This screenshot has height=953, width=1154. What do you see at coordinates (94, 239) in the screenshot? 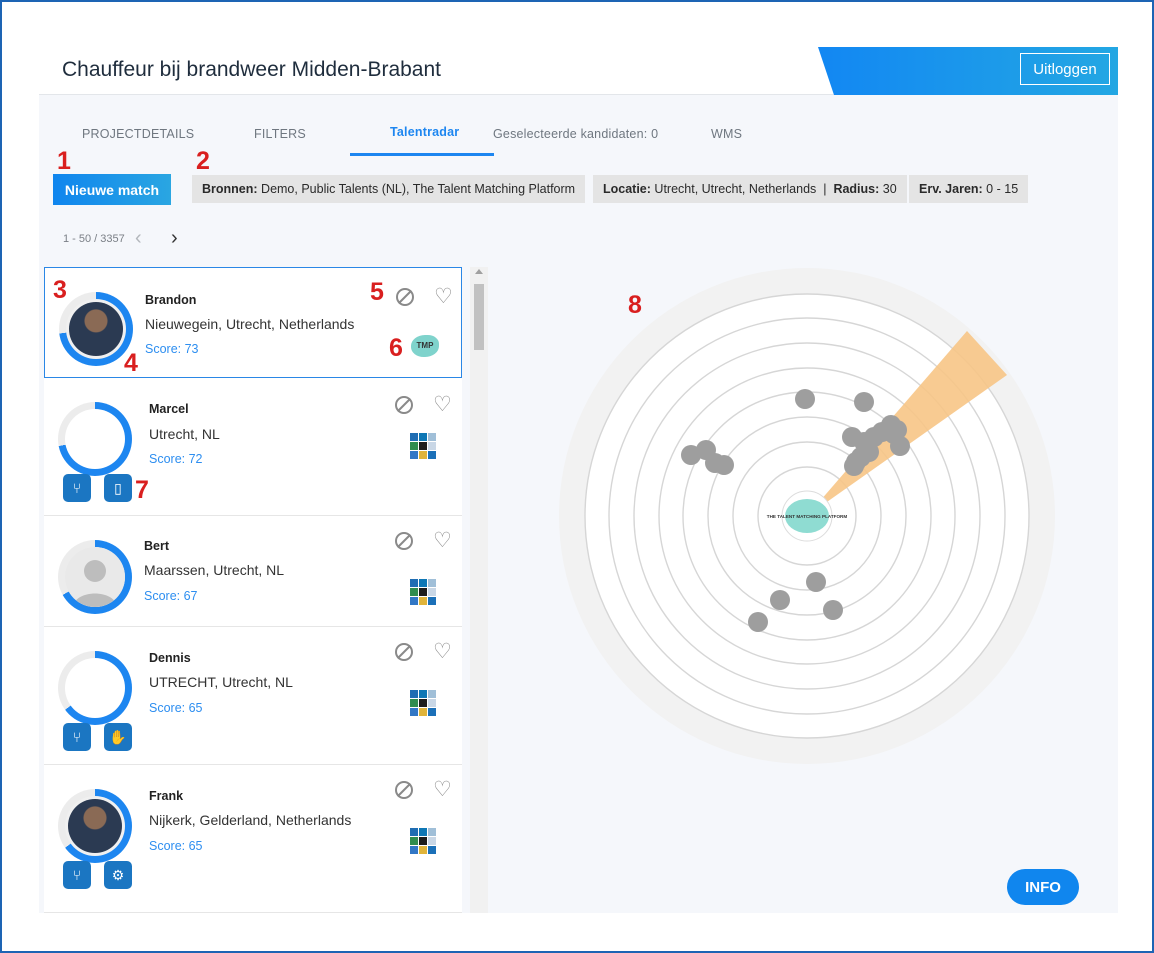
I see `pager-range: 1 - 50 / 3357` at bounding box center [94, 239].